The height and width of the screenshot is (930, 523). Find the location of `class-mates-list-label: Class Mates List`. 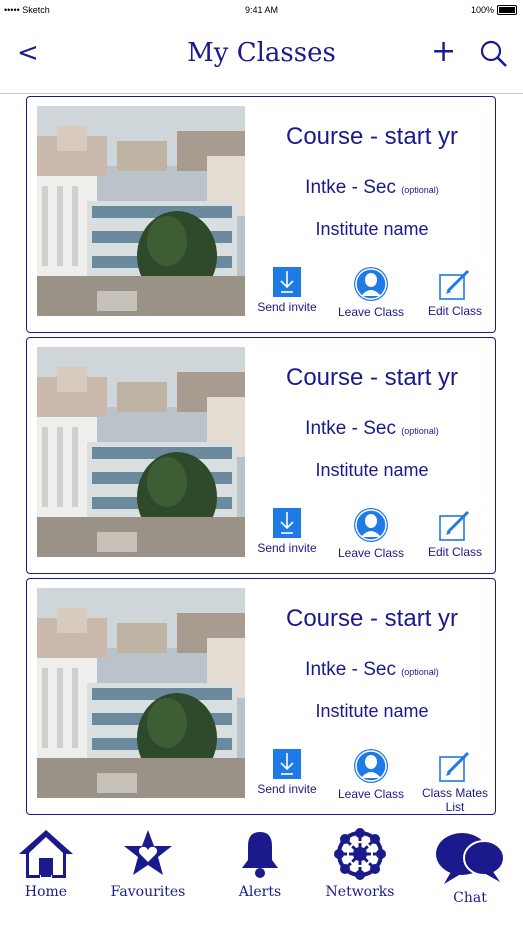

class-mates-list-label: Class Mates List is located at coordinates (455, 800).